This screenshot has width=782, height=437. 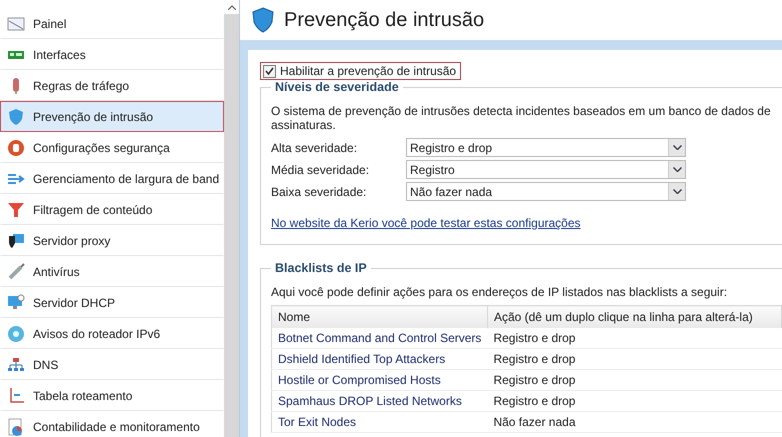 I want to click on group-title: Blacklists de IP, so click(x=321, y=268).